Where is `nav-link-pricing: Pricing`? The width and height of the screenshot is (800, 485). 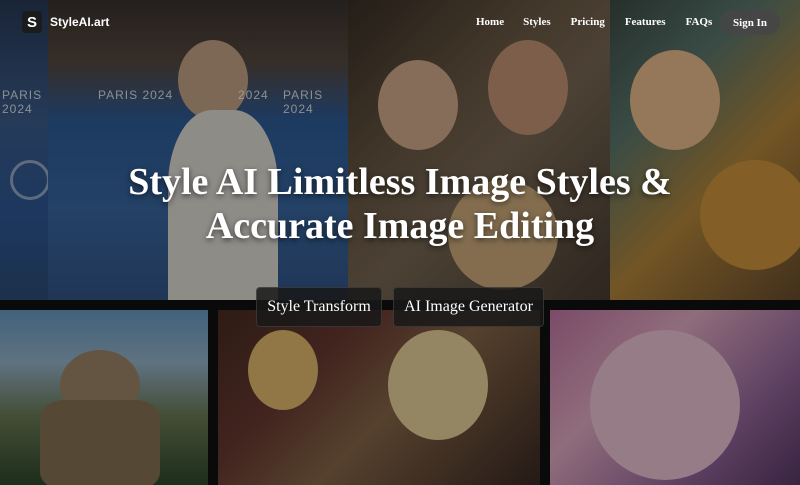 nav-link-pricing: Pricing is located at coordinates (588, 22).